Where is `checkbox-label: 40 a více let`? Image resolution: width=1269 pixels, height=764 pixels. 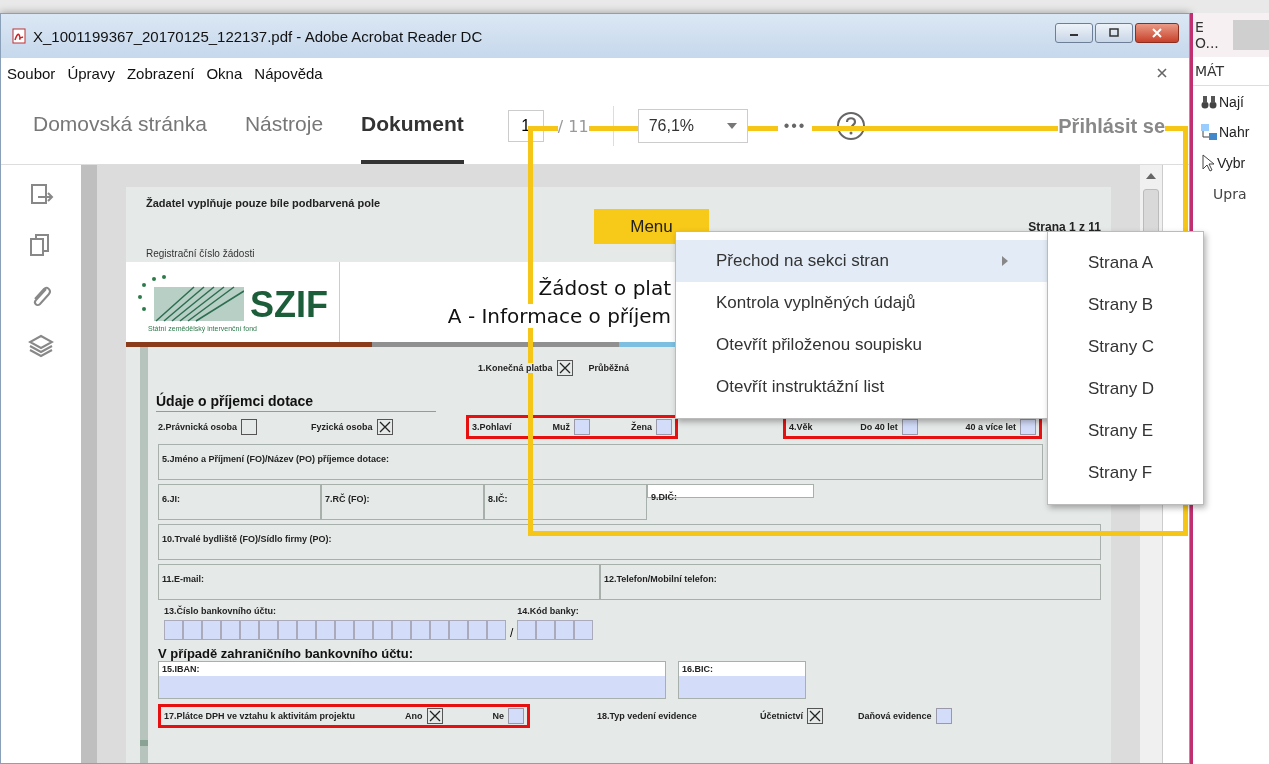
checkbox-label: 40 a více let is located at coordinates (990, 427).